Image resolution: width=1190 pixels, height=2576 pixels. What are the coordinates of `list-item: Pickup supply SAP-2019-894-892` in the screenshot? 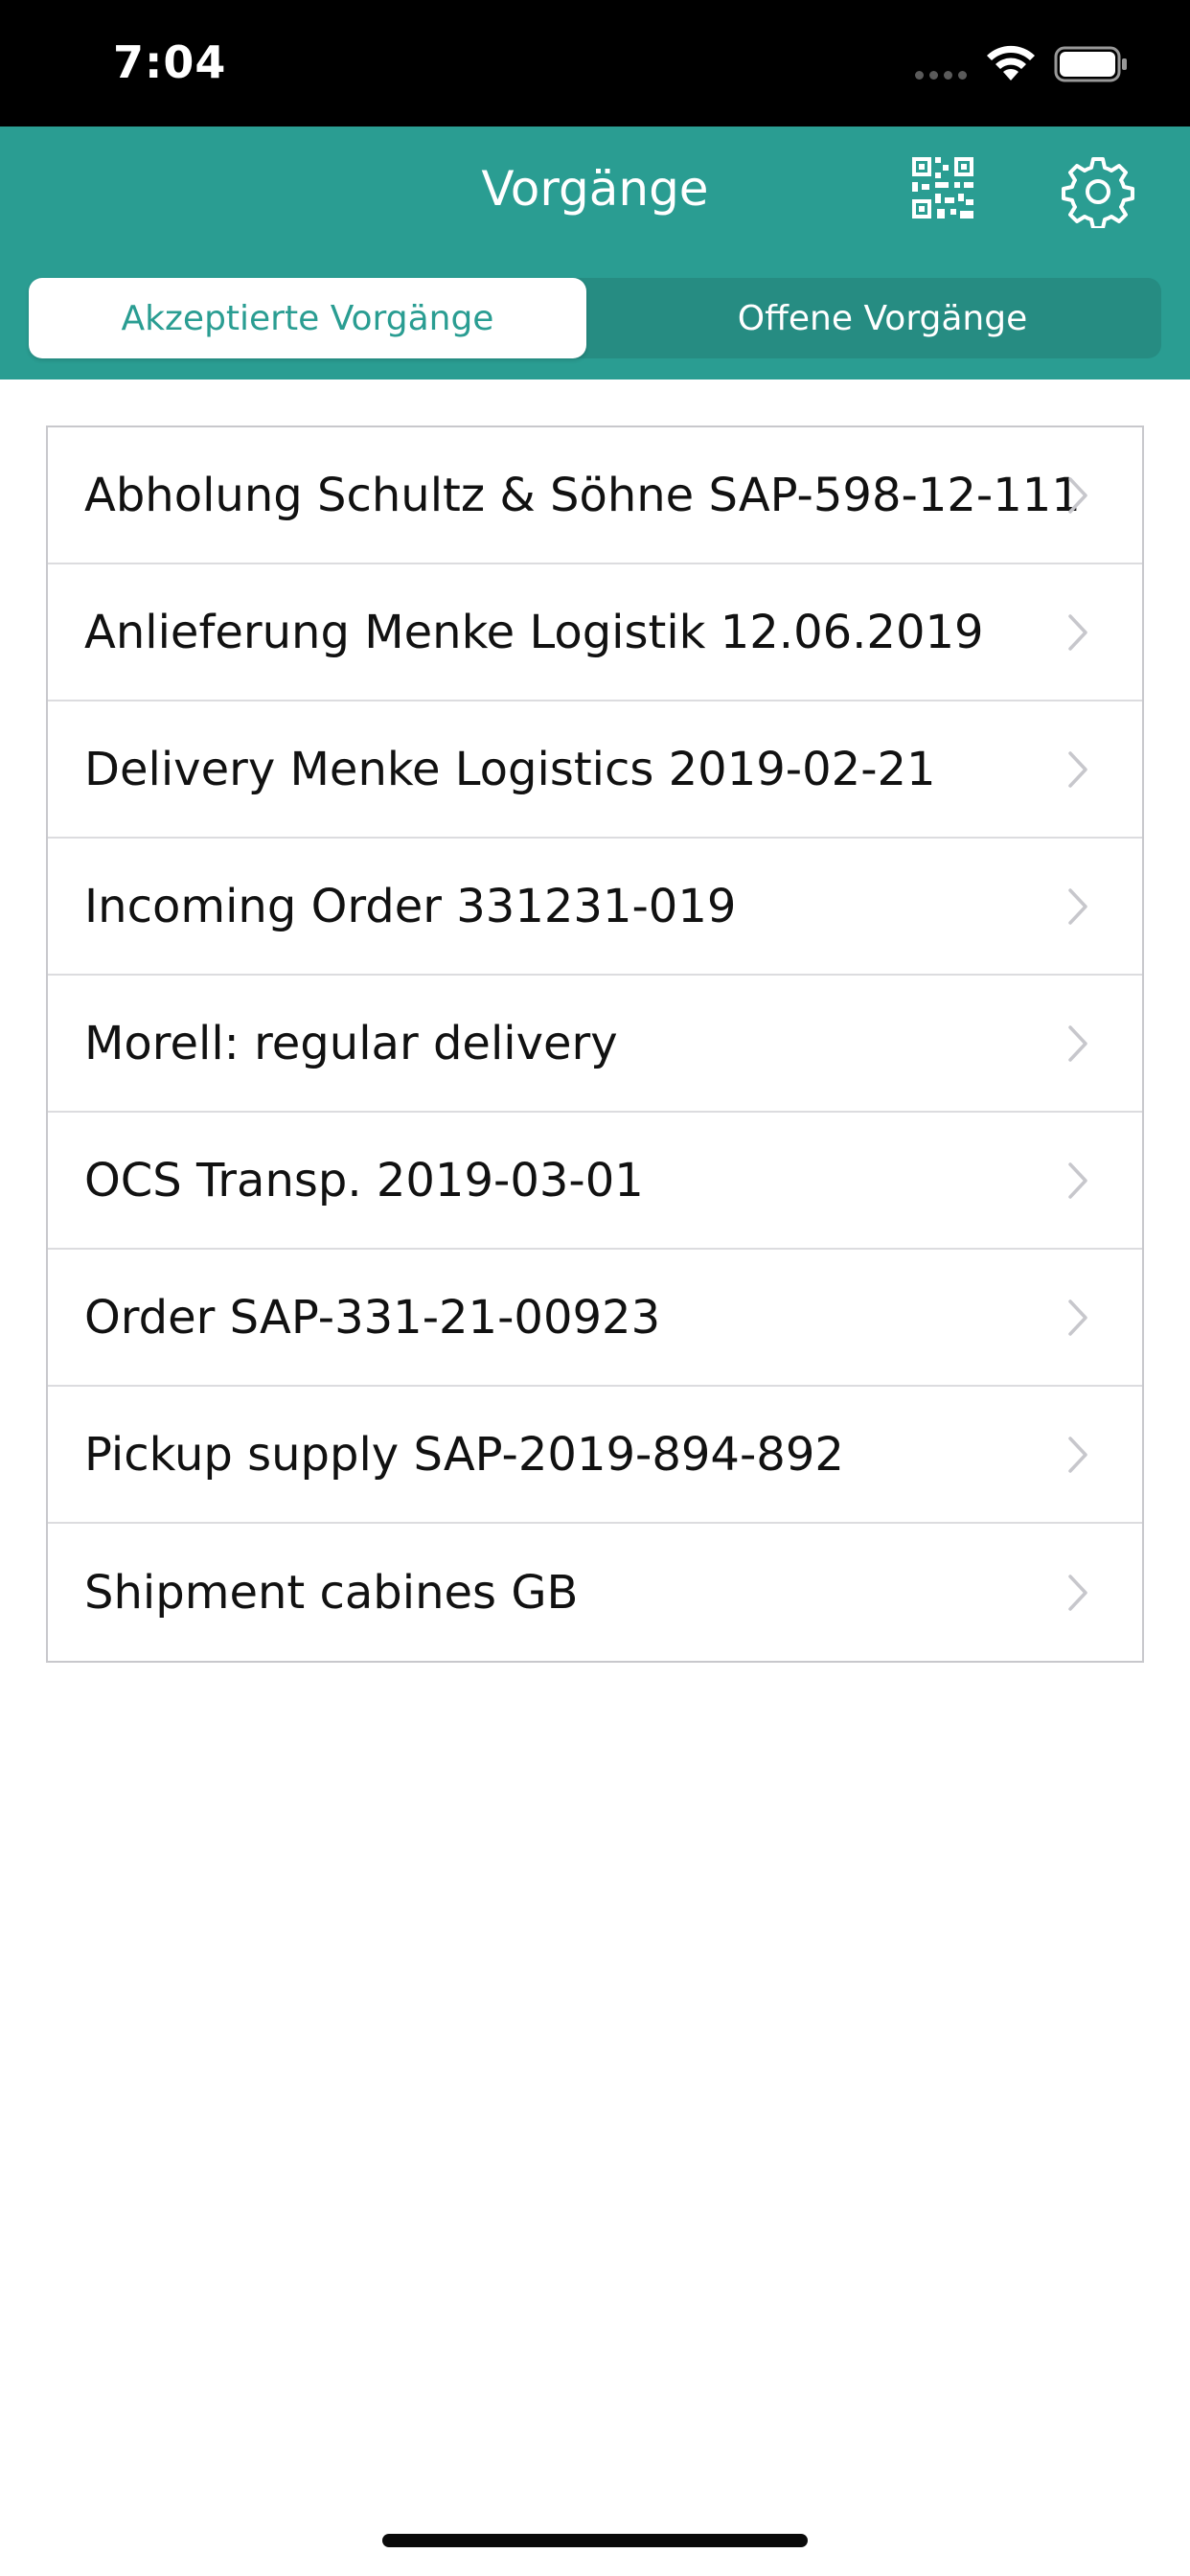 It's located at (595, 1456).